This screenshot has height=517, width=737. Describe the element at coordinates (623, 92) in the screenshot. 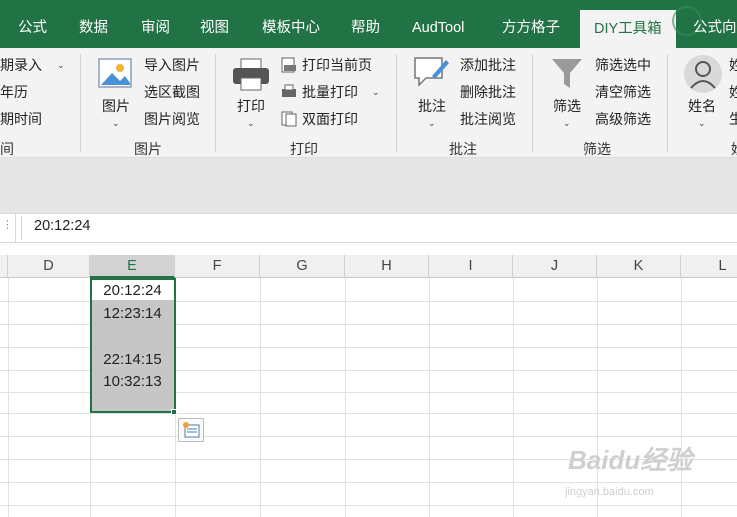

I see `clear-filter-button: 清空筛选` at that location.